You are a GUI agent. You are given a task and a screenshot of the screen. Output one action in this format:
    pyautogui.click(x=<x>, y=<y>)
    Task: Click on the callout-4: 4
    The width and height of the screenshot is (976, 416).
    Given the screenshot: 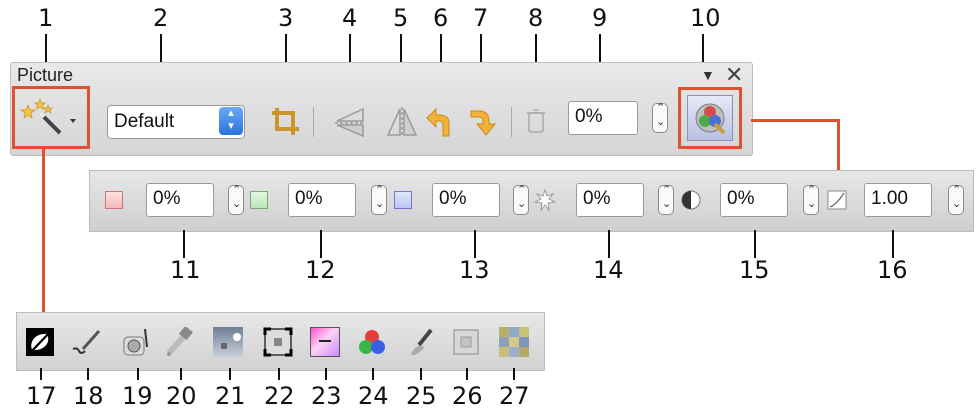 What is the action you would take?
    pyautogui.click(x=350, y=18)
    